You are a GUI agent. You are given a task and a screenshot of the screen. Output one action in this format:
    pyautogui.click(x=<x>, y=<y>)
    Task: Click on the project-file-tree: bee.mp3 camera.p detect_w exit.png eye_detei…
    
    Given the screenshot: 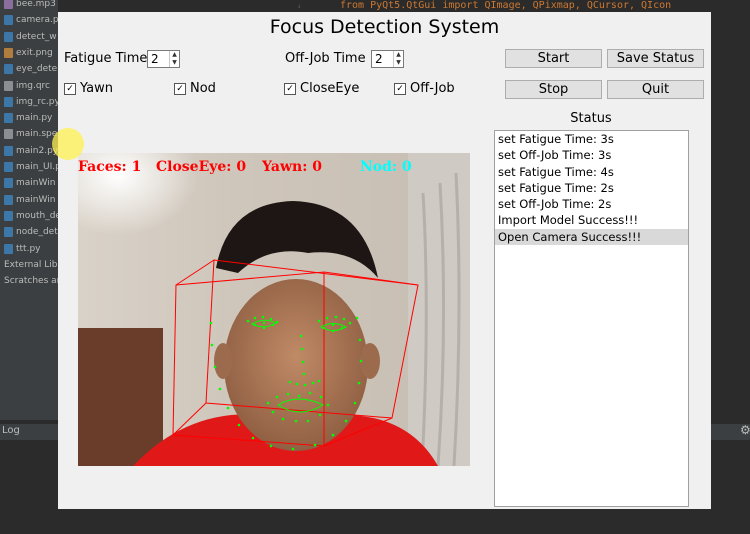 What is the action you would take?
    pyautogui.click(x=34, y=210)
    